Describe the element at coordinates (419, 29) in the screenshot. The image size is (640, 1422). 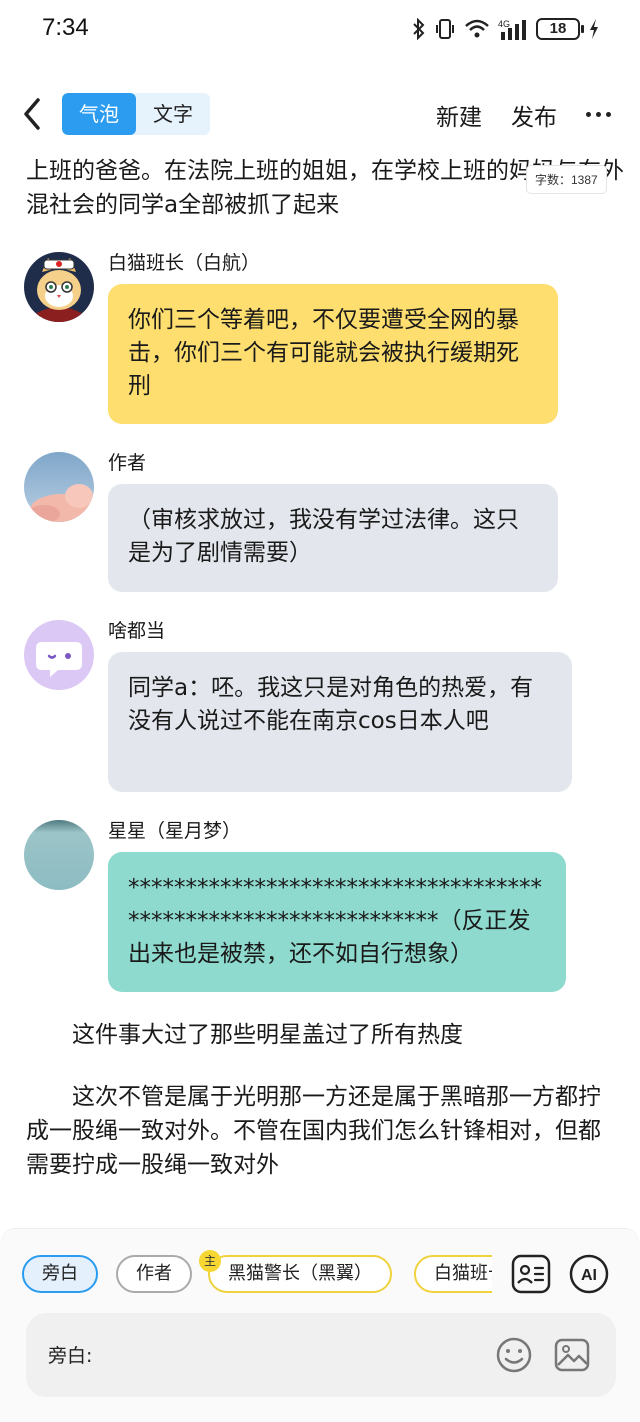
I see `bluetooth-icon` at that location.